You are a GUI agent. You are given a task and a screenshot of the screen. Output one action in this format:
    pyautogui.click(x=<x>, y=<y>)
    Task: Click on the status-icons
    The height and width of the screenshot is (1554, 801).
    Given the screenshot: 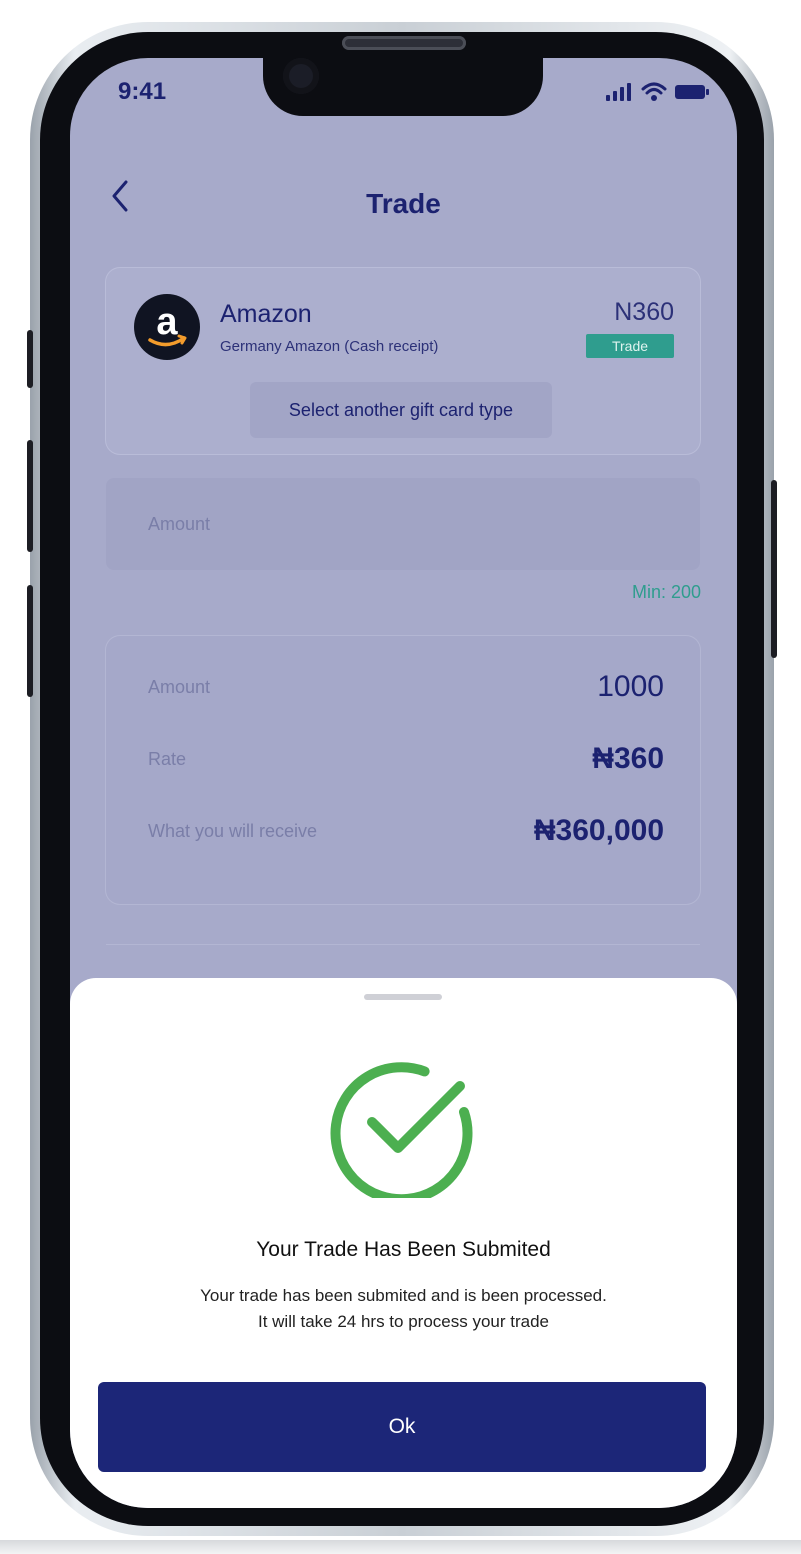 What is the action you would take?
    pyautogui.click(x=657, y=92)
    